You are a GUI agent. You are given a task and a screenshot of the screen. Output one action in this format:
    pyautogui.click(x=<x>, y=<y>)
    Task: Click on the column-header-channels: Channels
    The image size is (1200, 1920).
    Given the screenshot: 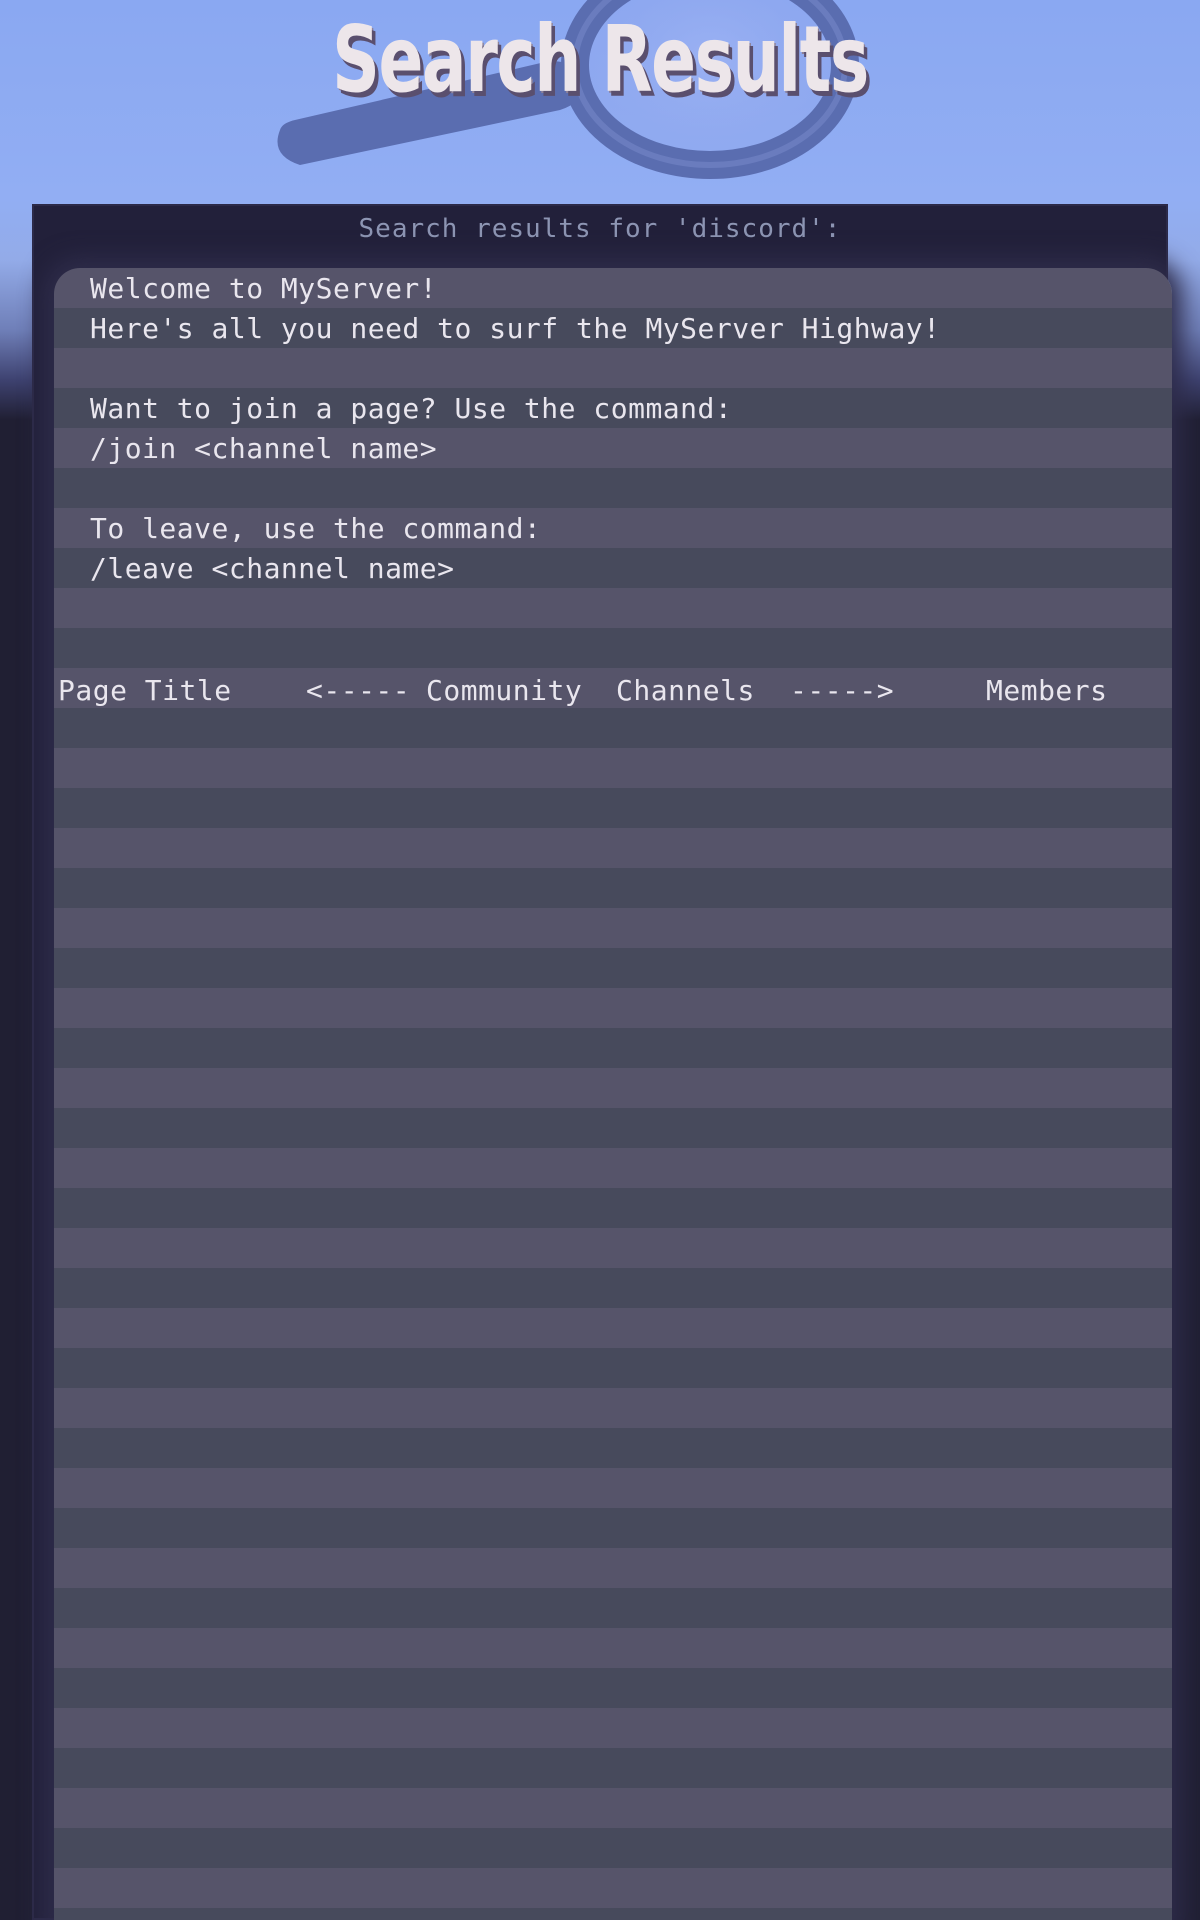 What is the action you would take?
    pyautogui.click(x=685, y=690)
    